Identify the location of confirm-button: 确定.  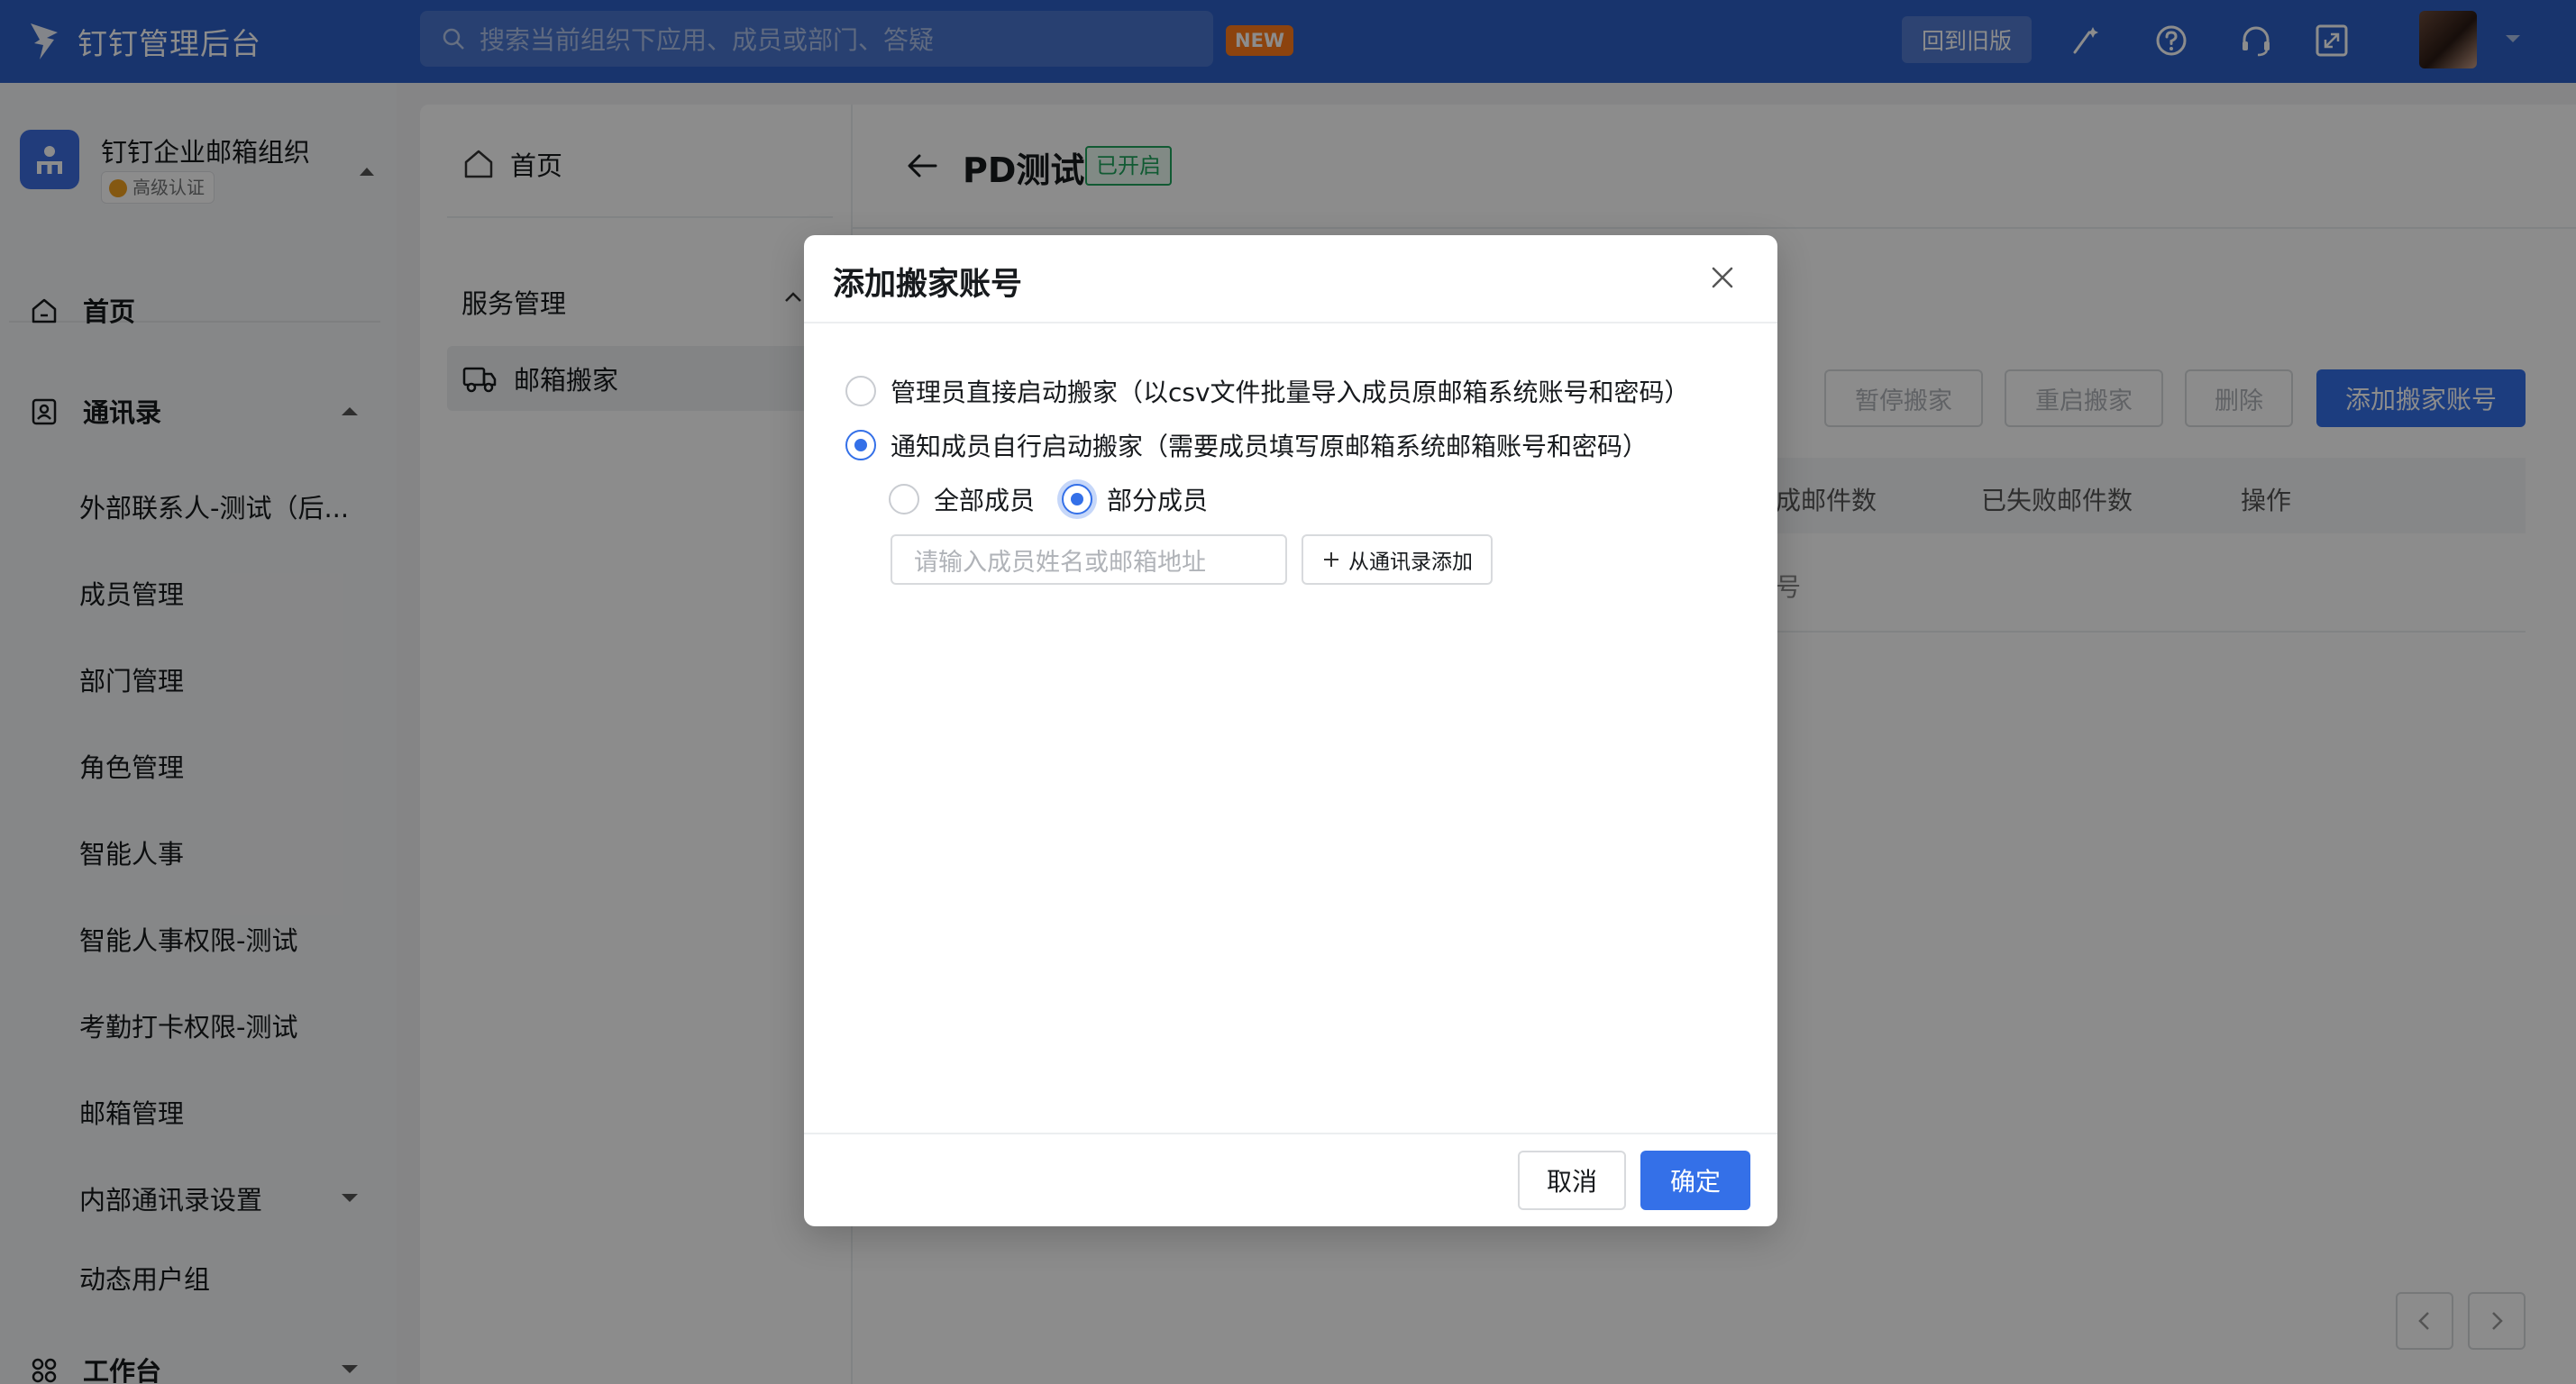
(1695, 1180).